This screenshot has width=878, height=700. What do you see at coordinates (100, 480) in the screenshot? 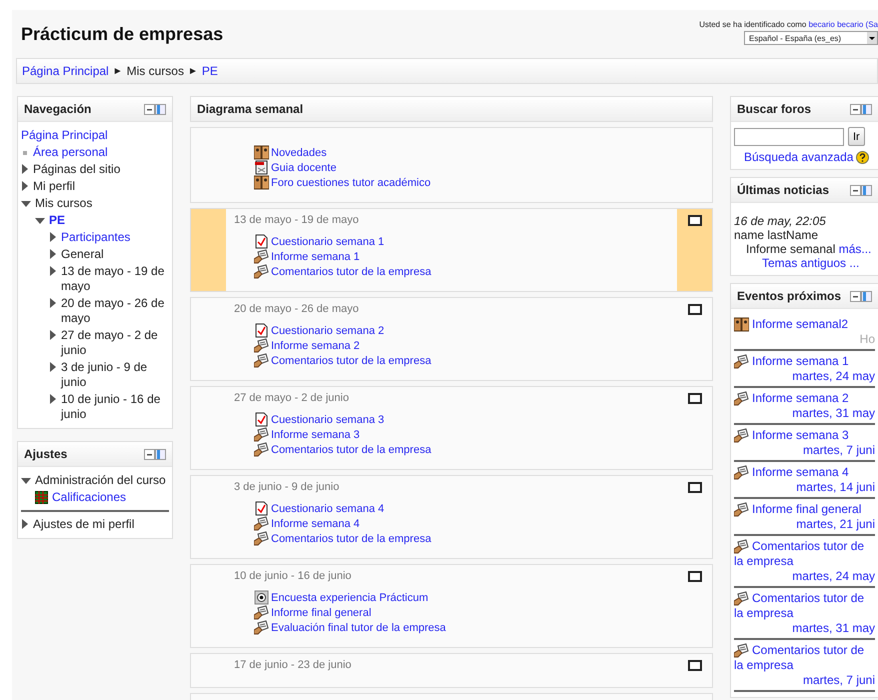
I see `nav-item: Administración del curso` at bounding box center [100, 480].